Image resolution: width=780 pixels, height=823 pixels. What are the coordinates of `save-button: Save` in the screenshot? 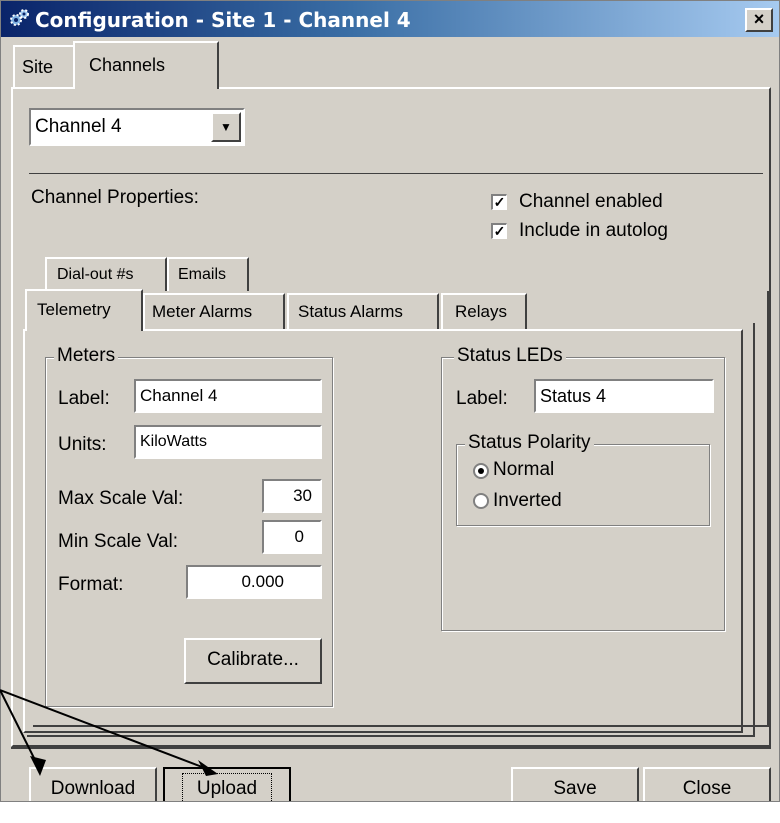 It's located at (575, 784).